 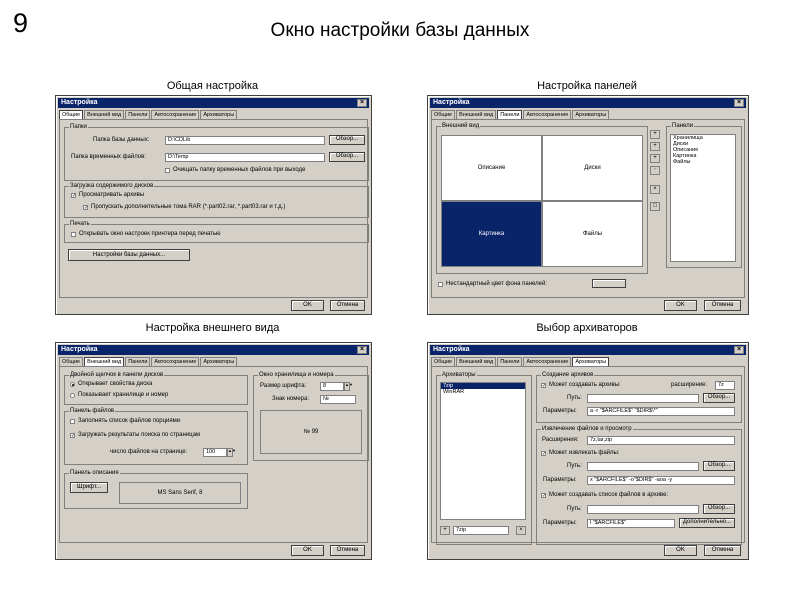 I want to click on extract-params-field: x "$ARCFILE$" -o"$DIR$" -aoa -y, so click(x=661, y=480).